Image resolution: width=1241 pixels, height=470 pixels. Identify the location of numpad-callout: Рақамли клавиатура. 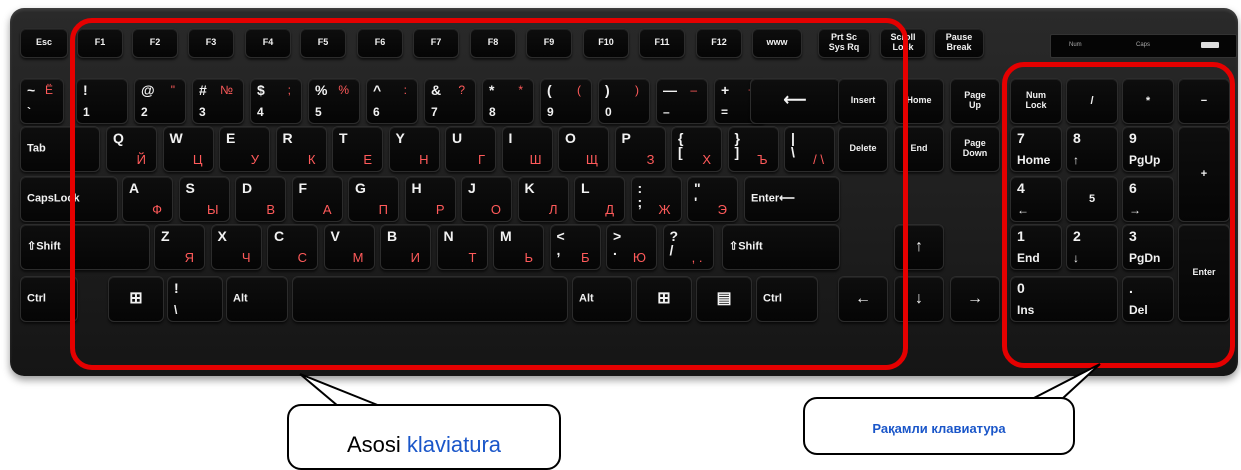
(939, 426).